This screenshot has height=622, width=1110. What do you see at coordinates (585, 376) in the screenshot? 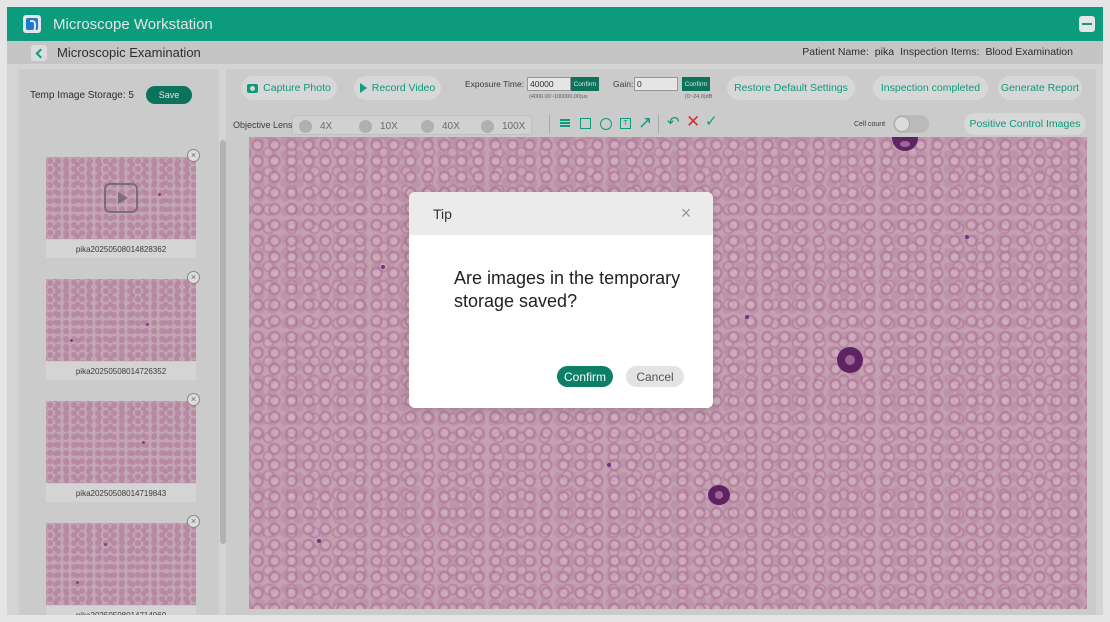
I see `confirm-button: Confirm` at bounding box center [585, 376].